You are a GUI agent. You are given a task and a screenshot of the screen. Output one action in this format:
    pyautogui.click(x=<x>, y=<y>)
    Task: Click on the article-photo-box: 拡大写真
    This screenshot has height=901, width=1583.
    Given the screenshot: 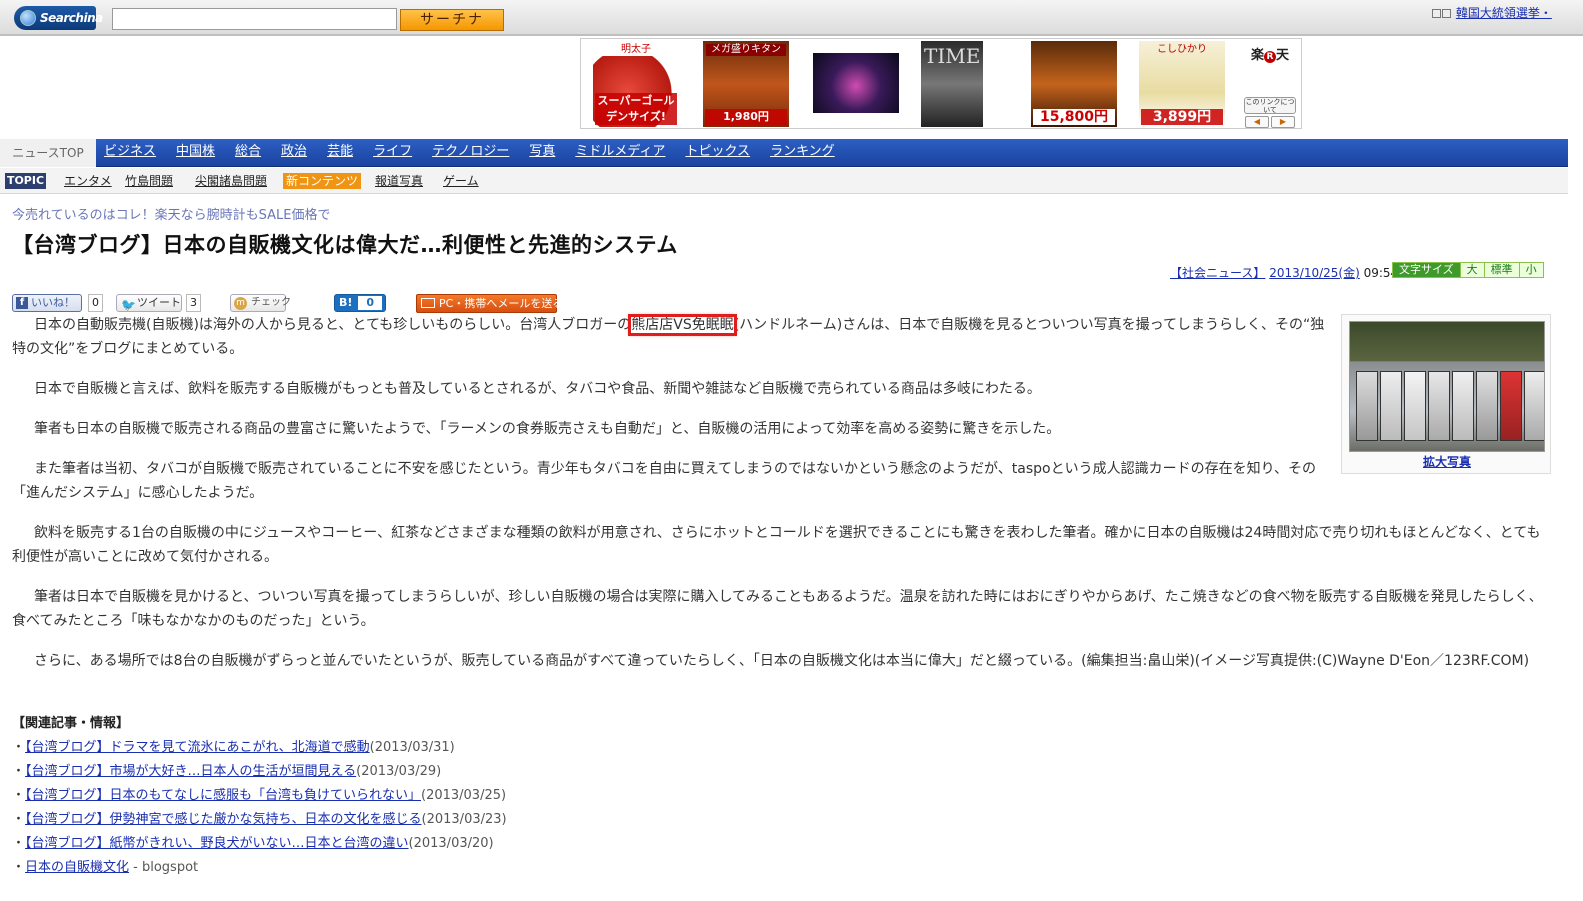 What is the action you would take?
    pyautogui.click(x=1446, y=394)
    